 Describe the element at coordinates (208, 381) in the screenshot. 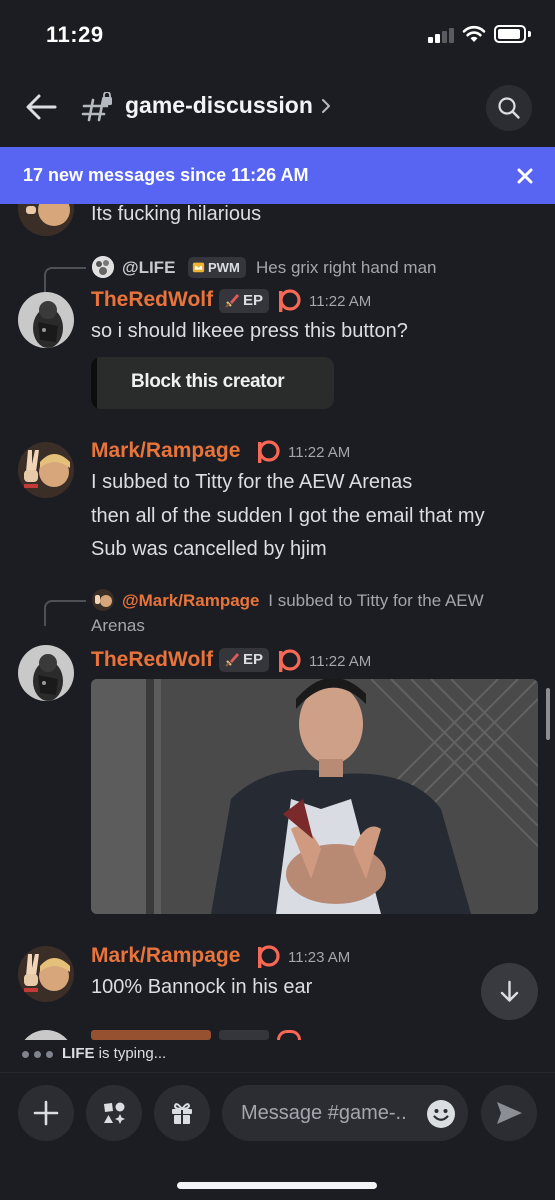

I see `block-creator-button-label: Block this creator` at that location.